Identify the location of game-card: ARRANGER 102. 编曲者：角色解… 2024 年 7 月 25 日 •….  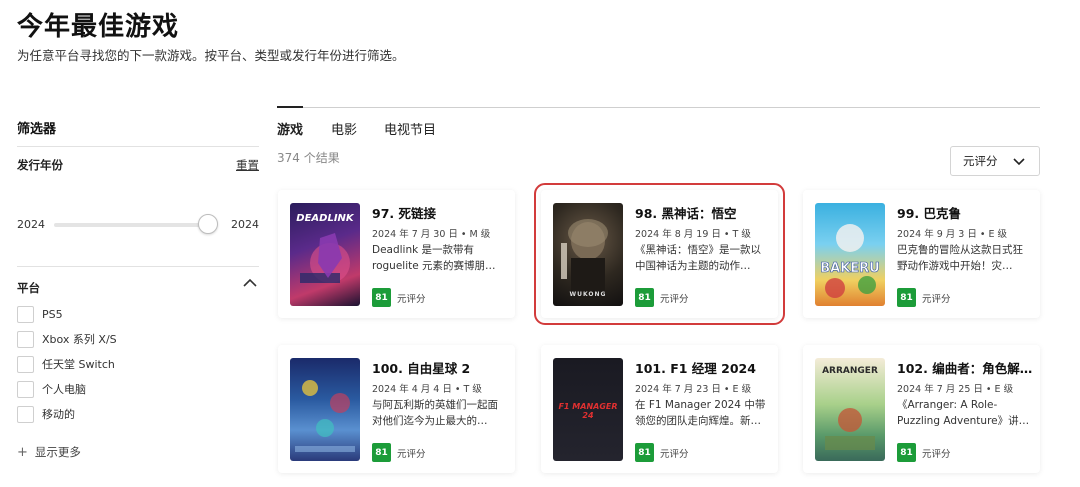
(921, 409).